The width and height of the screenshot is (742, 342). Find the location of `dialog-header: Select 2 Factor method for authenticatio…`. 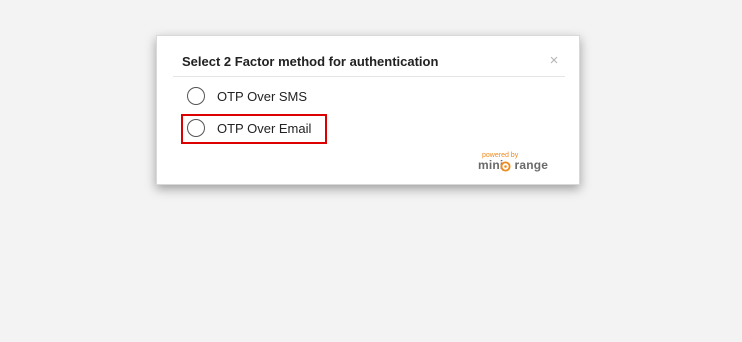

dialog-header: Select 2 Factor method for authenticatio… is located at coordinates (369, 62).